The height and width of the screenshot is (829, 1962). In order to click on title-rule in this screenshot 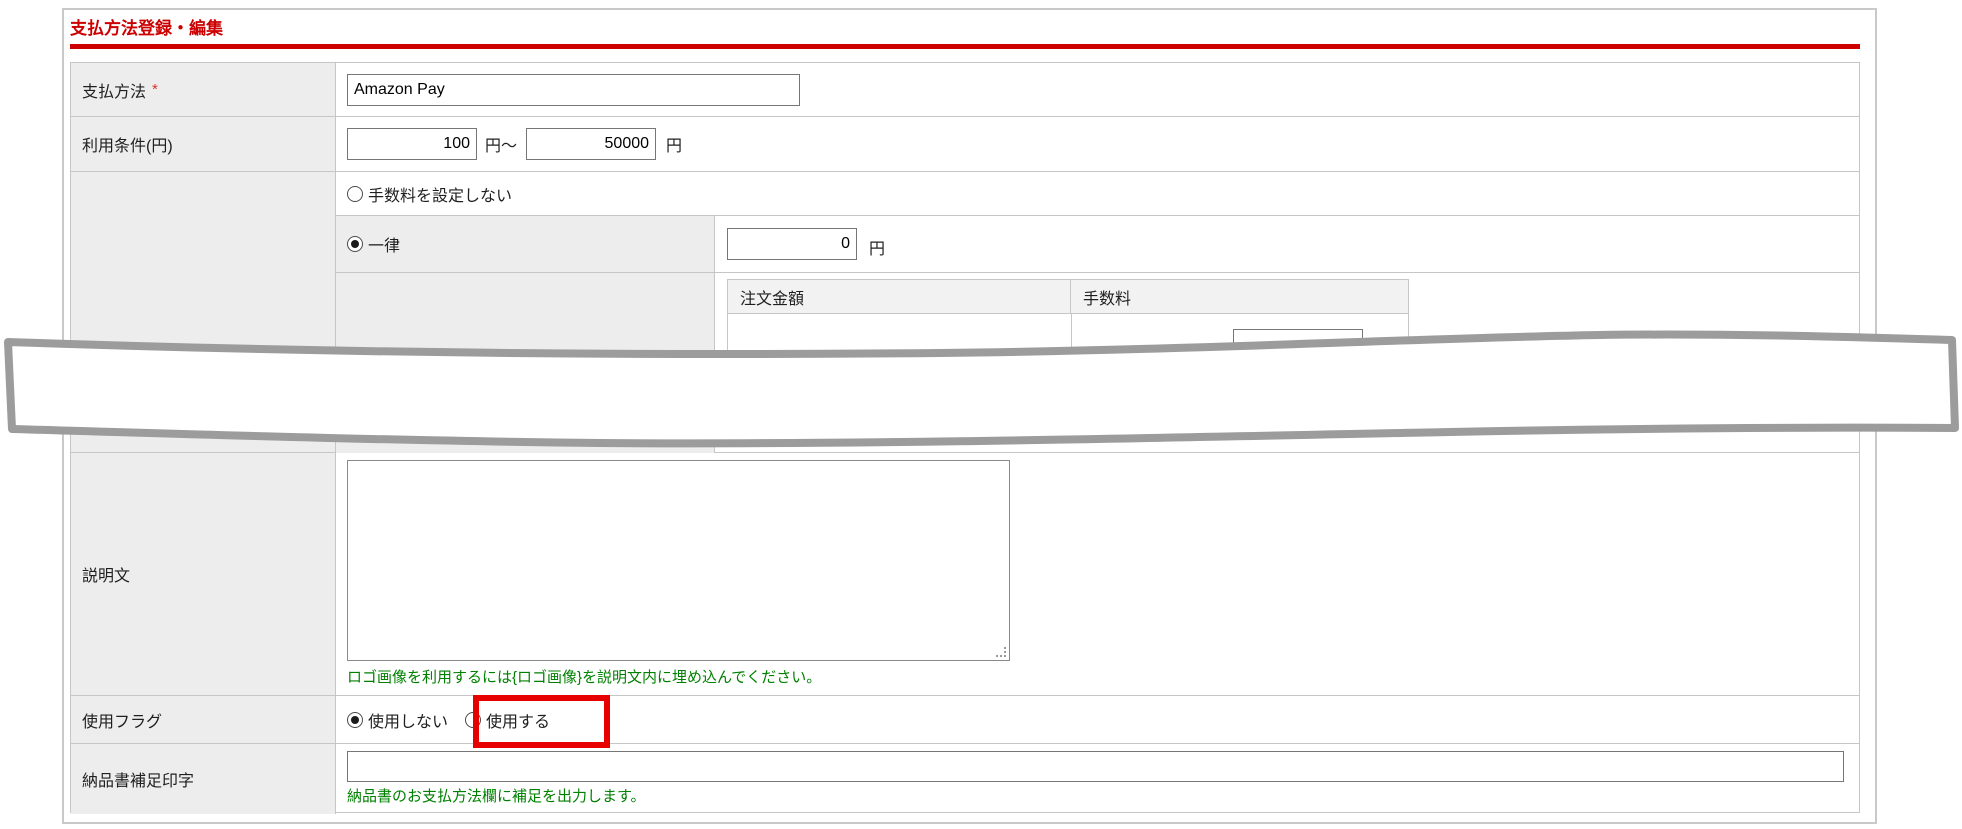, I will do `click(965, 46)`.